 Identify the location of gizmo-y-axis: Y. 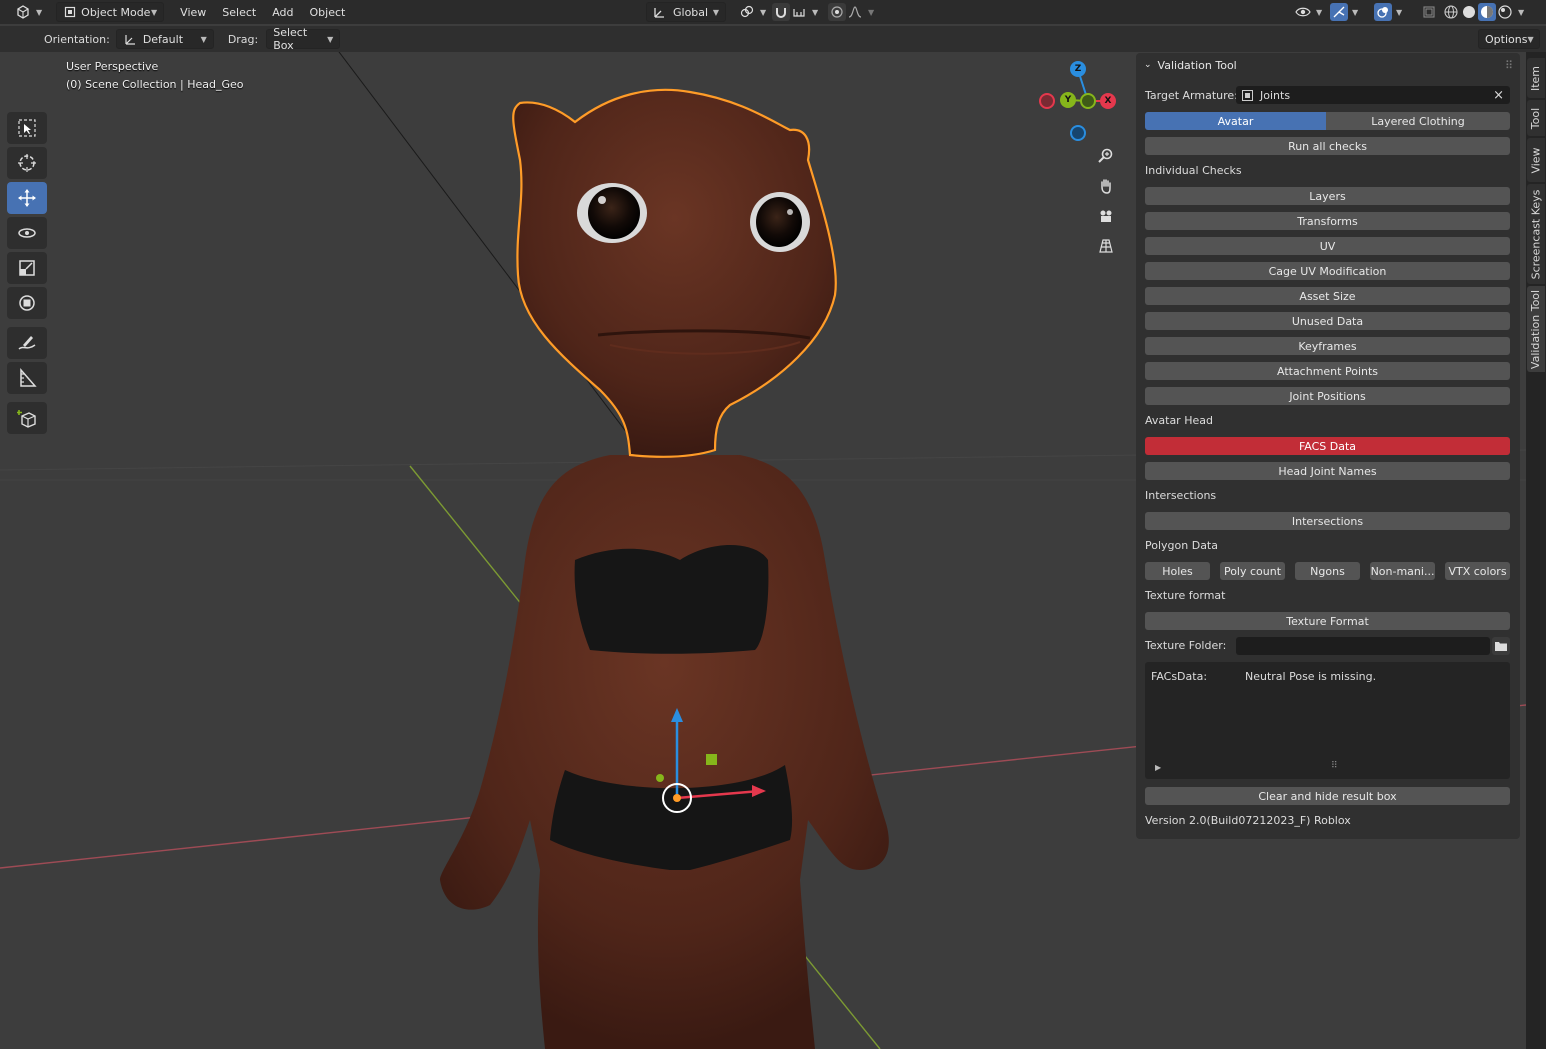
(1068, 100).